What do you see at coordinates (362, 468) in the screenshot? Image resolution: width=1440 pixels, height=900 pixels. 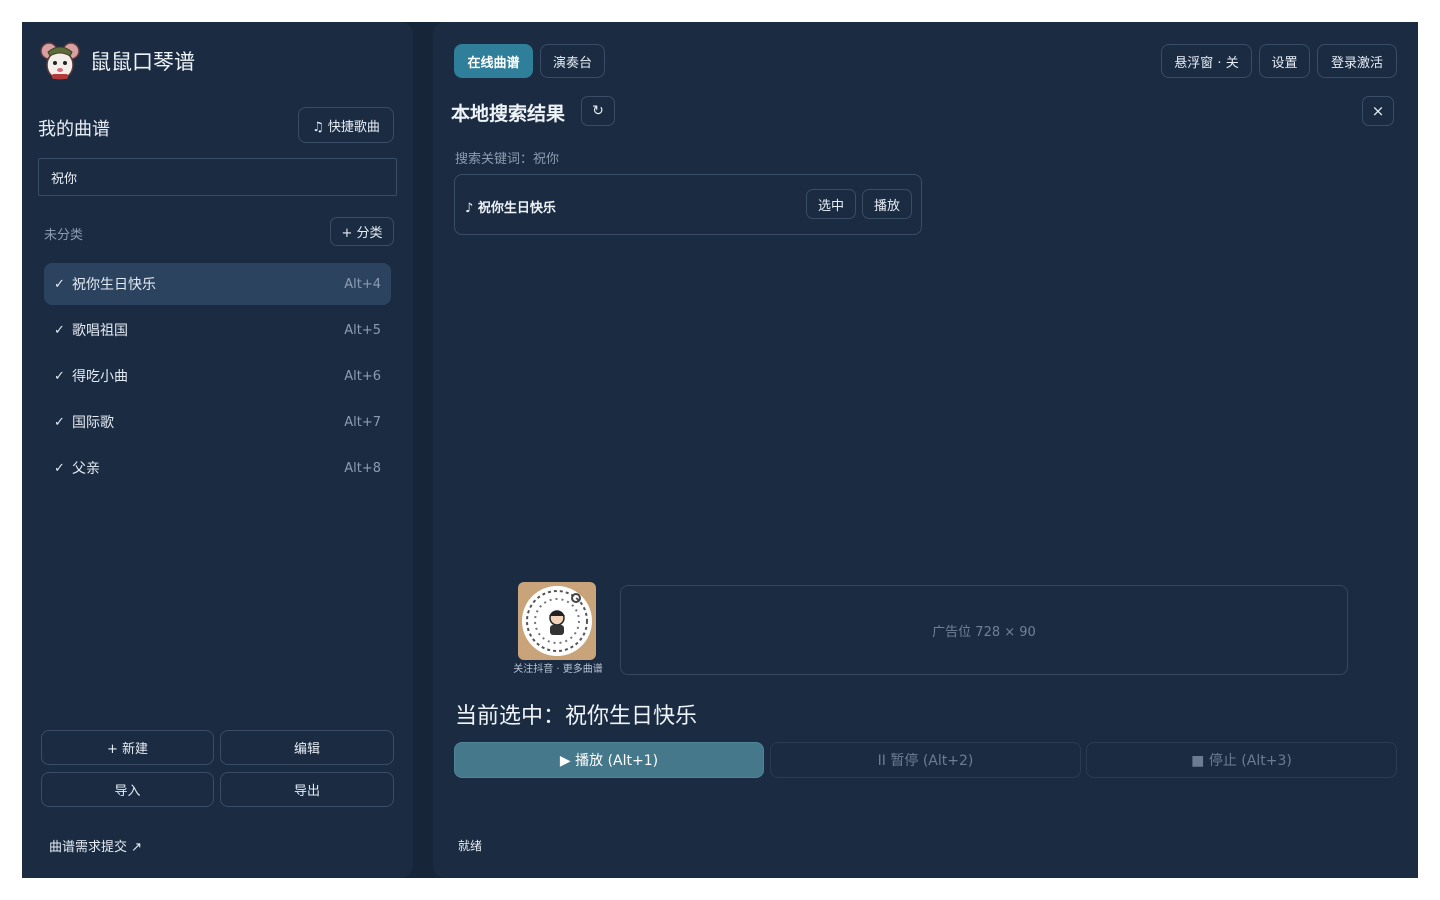 I see `song-hotkey: Alt+8` at bounding box center [362, 468].